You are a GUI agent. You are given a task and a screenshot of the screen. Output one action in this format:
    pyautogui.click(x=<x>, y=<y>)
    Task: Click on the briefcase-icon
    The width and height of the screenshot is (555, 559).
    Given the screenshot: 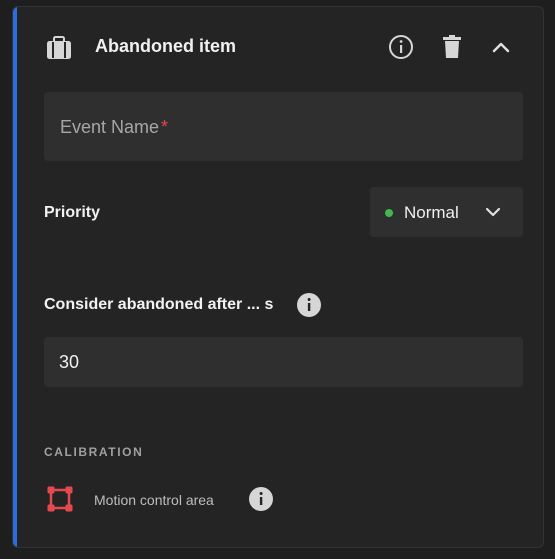 What is the action you would take?
    pyautogui.click(x=59, y=47)
    